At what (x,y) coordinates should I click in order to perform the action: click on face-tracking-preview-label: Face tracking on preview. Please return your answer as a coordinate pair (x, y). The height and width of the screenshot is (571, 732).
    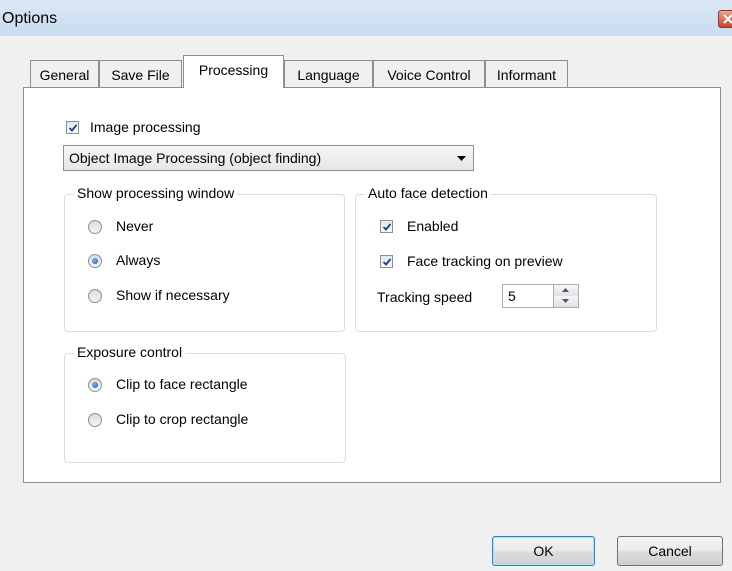
    Looking at the image, I should click on (485, 261).